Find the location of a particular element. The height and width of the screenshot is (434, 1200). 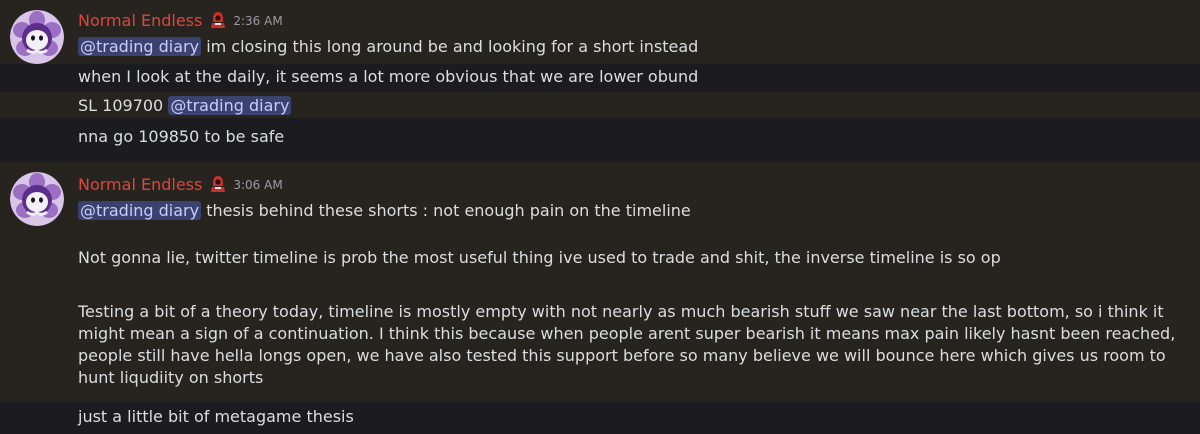

message-header: Normal Endless 2:36 AM is located at coordinates (180, 20).